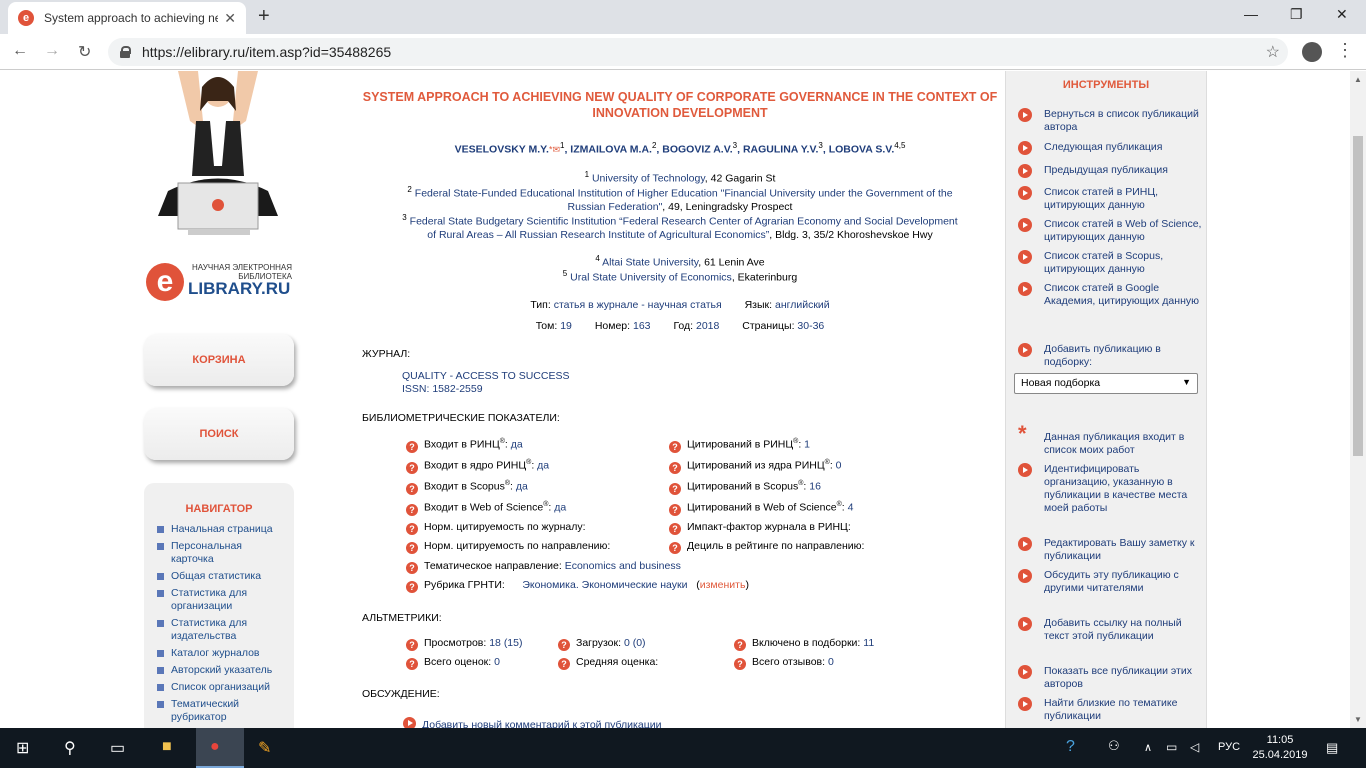 The height and width of the screenshot is (768, 1366). Describe the element at coordinates (264, 16) in the screenshot. I see `new-tab-icon: +` at that location.